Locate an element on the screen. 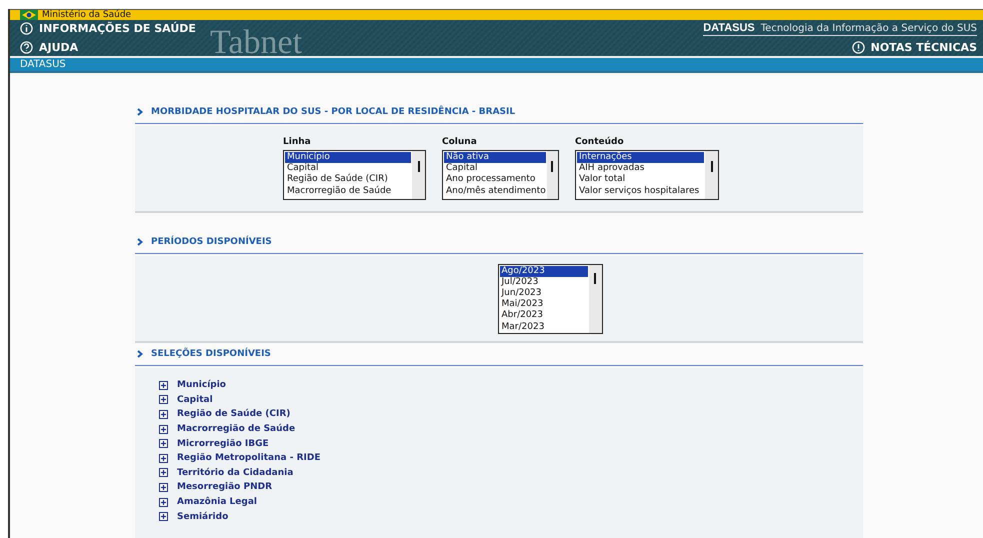 This screenshot has height=538, width=983. filter-link: Macrorregião de Saúde is located at coordinates (236, 429).